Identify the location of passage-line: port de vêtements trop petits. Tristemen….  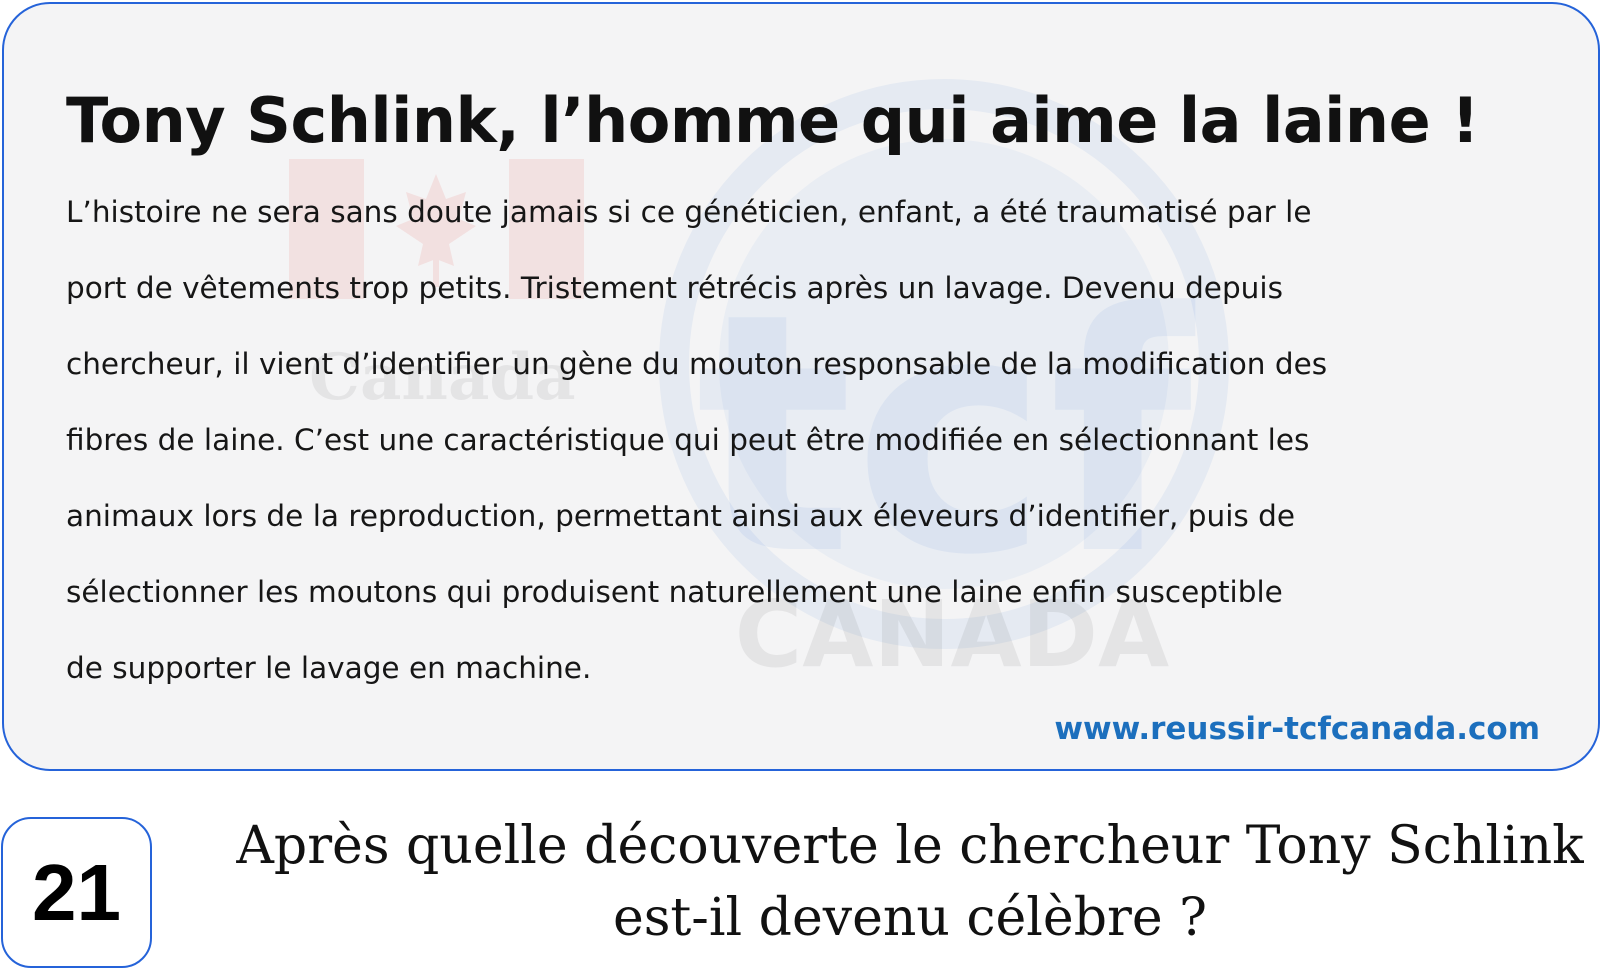
(674, 288).